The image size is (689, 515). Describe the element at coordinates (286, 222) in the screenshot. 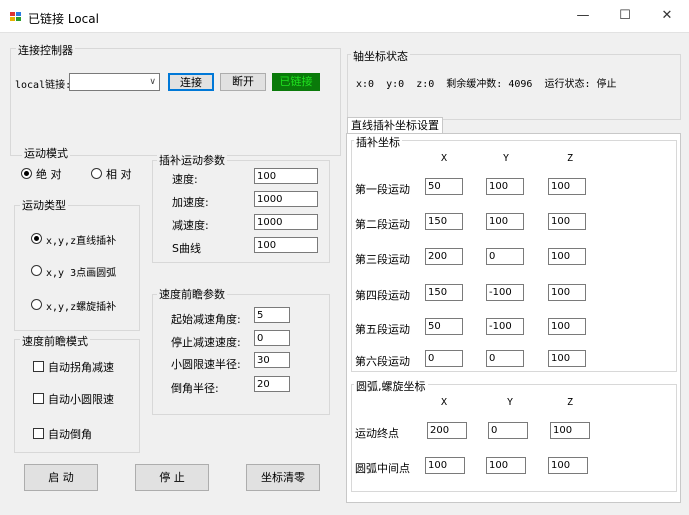

I see `decel-input: 1000` at that location.